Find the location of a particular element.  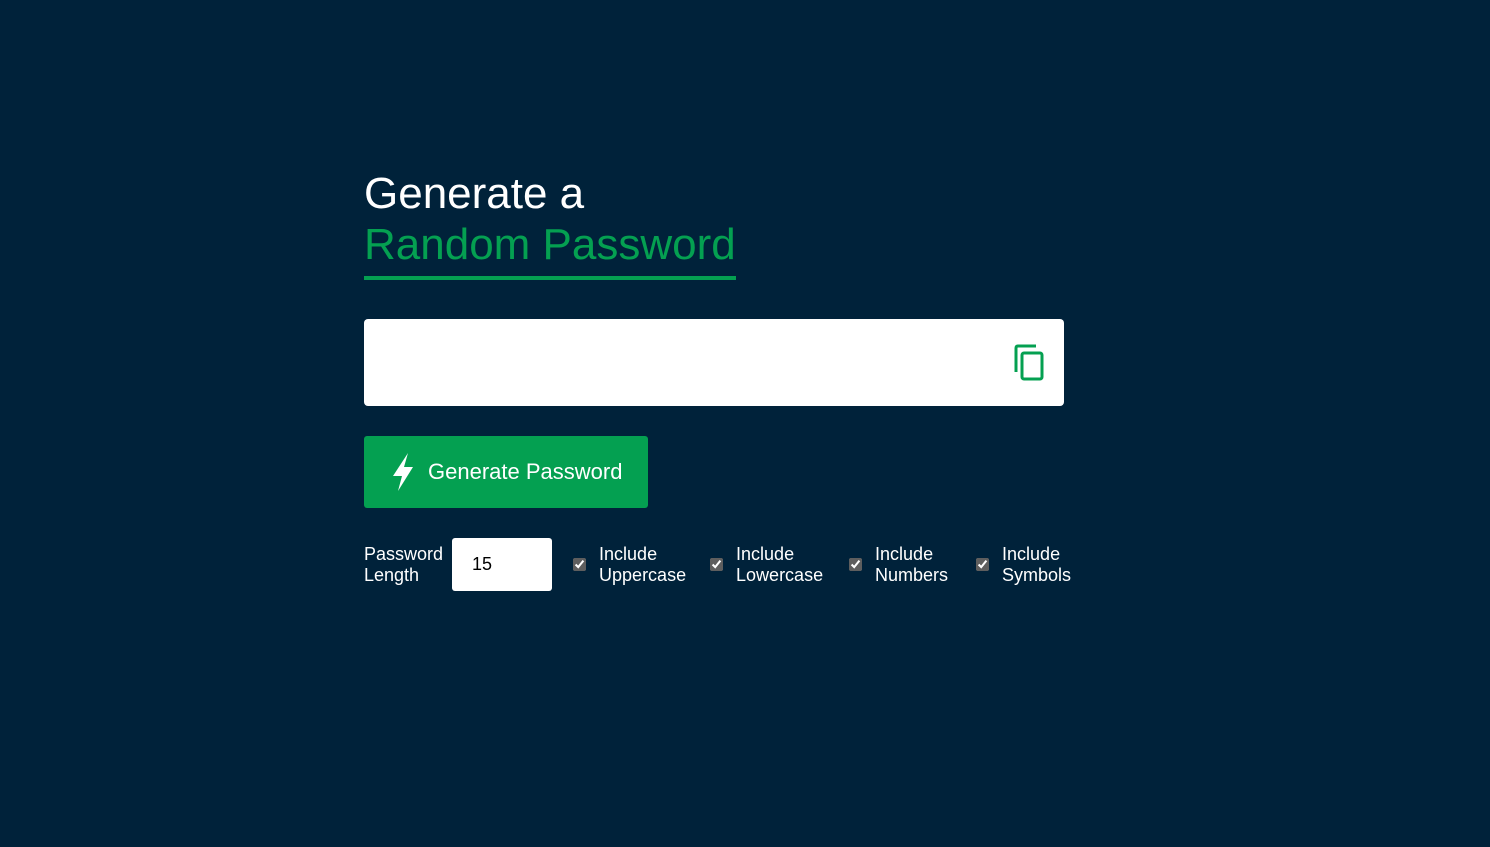

option-lowercase: Include Lowercase is located at coordinates (768, 565).